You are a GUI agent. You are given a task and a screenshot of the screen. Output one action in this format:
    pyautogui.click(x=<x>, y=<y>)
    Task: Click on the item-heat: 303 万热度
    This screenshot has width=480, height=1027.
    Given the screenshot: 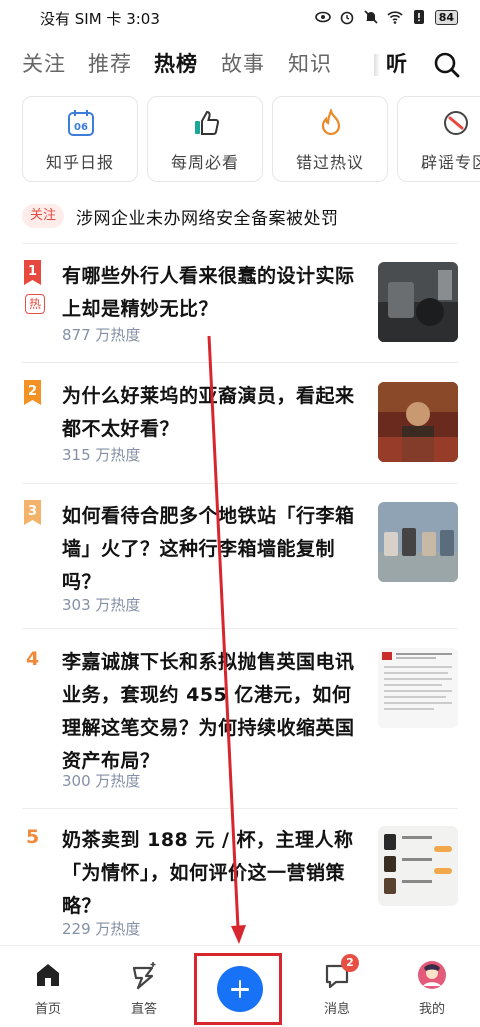 What is the action you would take?
    pyautogui.click(x=101, y=605)
    